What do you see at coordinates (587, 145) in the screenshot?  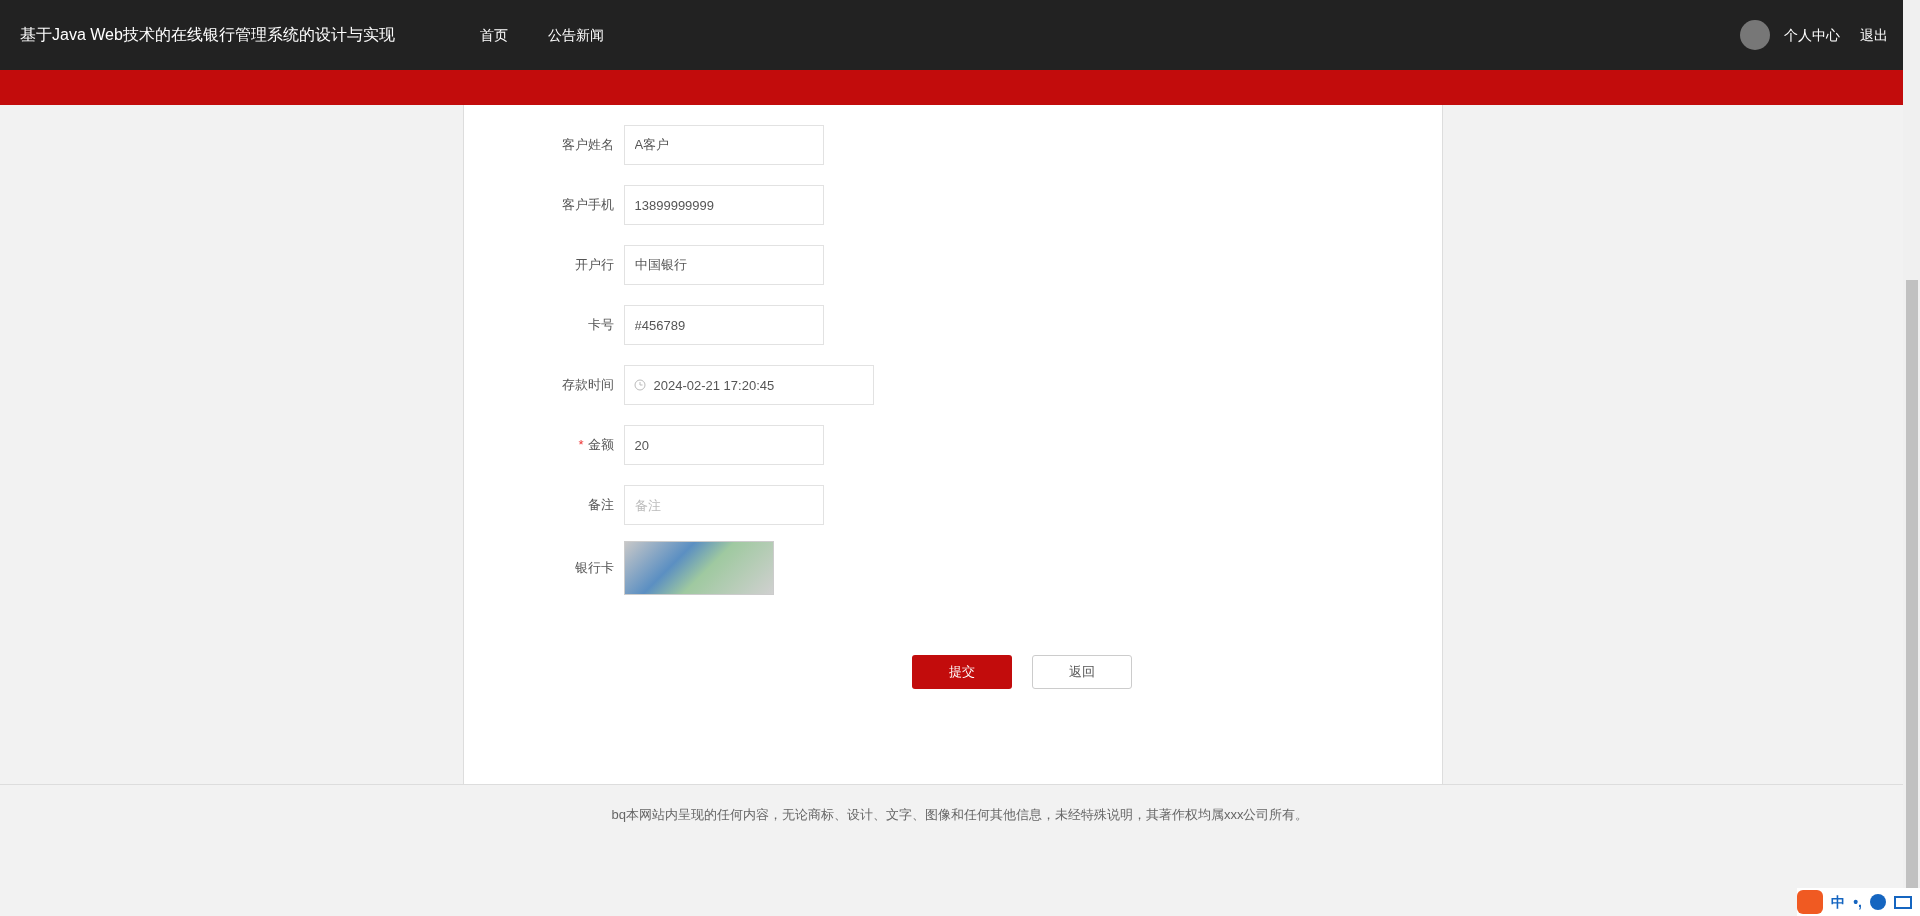 I see `field-label: 客户姓名` at bounding box center [587, 145].